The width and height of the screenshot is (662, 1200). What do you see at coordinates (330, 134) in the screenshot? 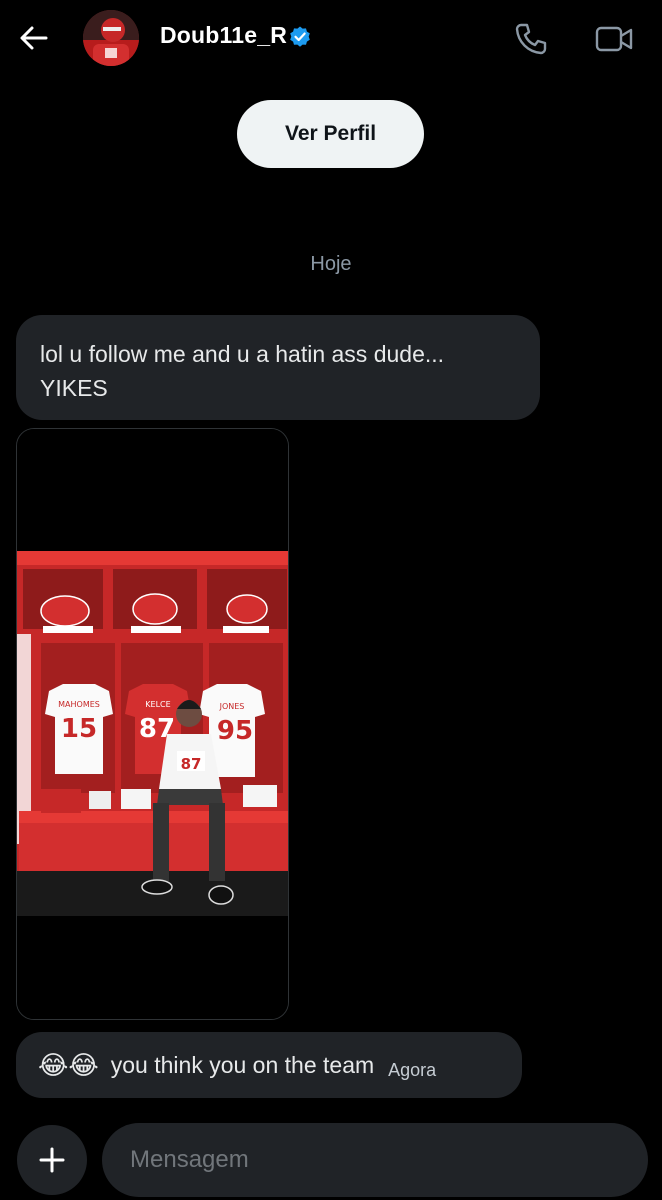
I see `view-profile-button: Ver Perfil` at bounding box center [330, 134].